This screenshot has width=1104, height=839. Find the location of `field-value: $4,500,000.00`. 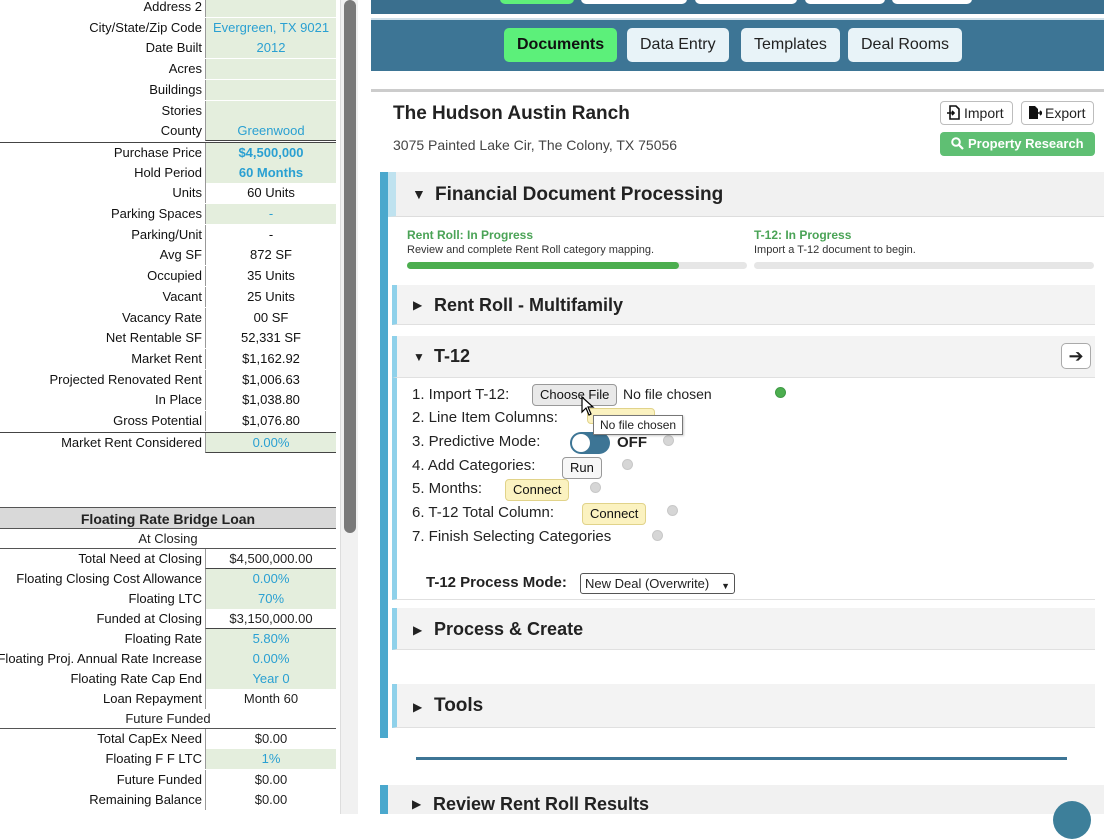

field-value: $4,500,000.00 is located at coordinates (270, 559).